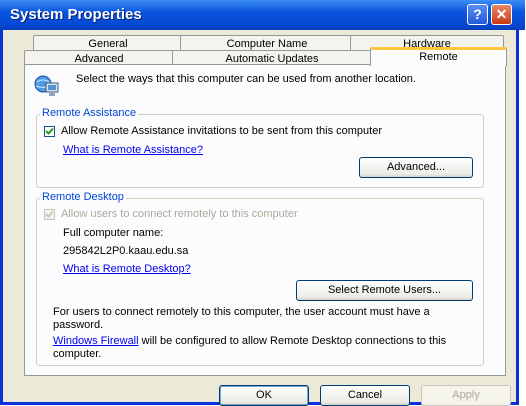 This screenshot has height=406, width=526. I want to click on close-button: ✕, so click(501, 14).